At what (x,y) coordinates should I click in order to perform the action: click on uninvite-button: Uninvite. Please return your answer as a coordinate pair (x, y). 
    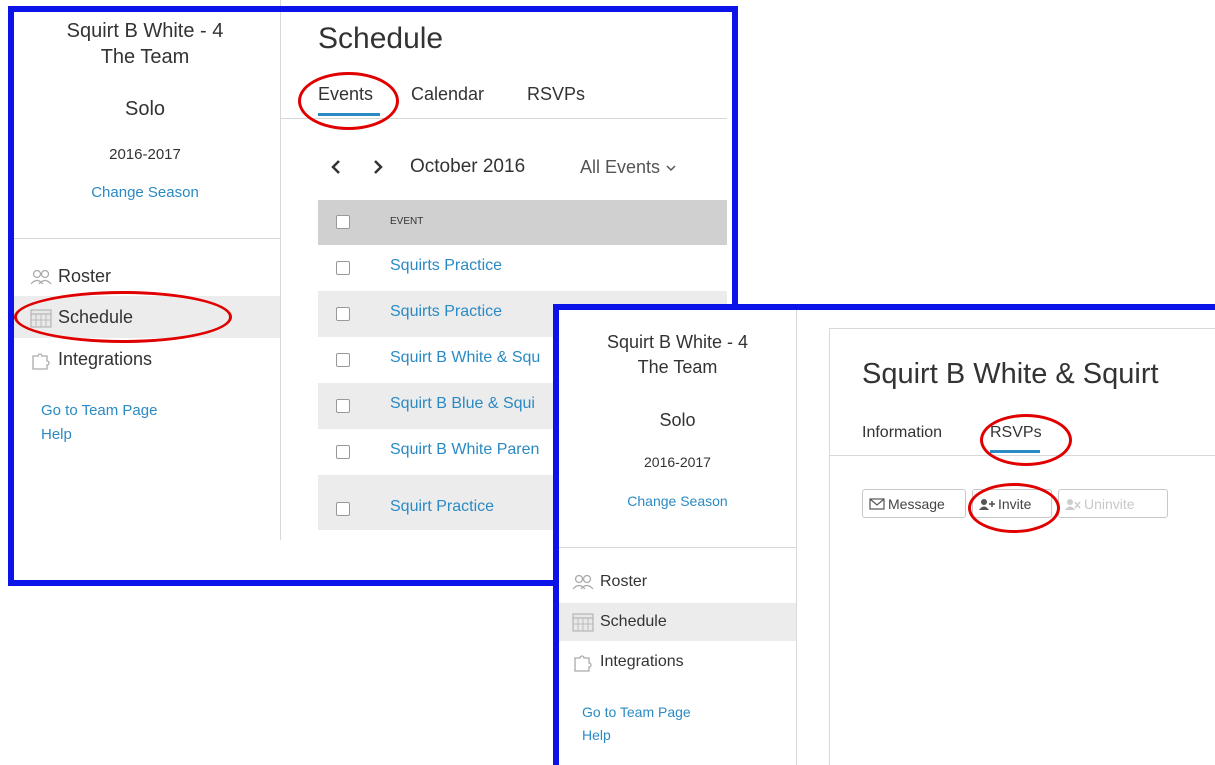
    Looking at the image, I should click on (1113, 503).